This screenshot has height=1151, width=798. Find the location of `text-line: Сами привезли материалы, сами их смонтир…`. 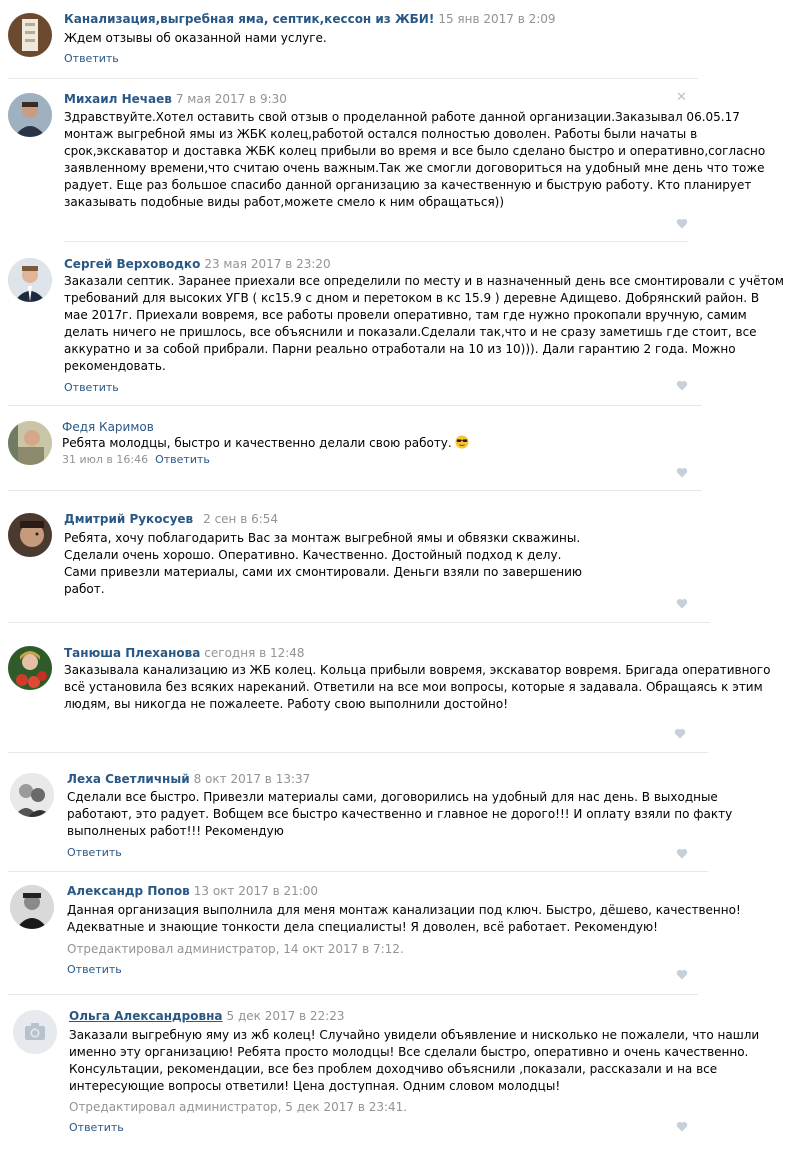

text-line: Сами привезли материалы, сами их смонтир… is located at coordinates (323, 572).